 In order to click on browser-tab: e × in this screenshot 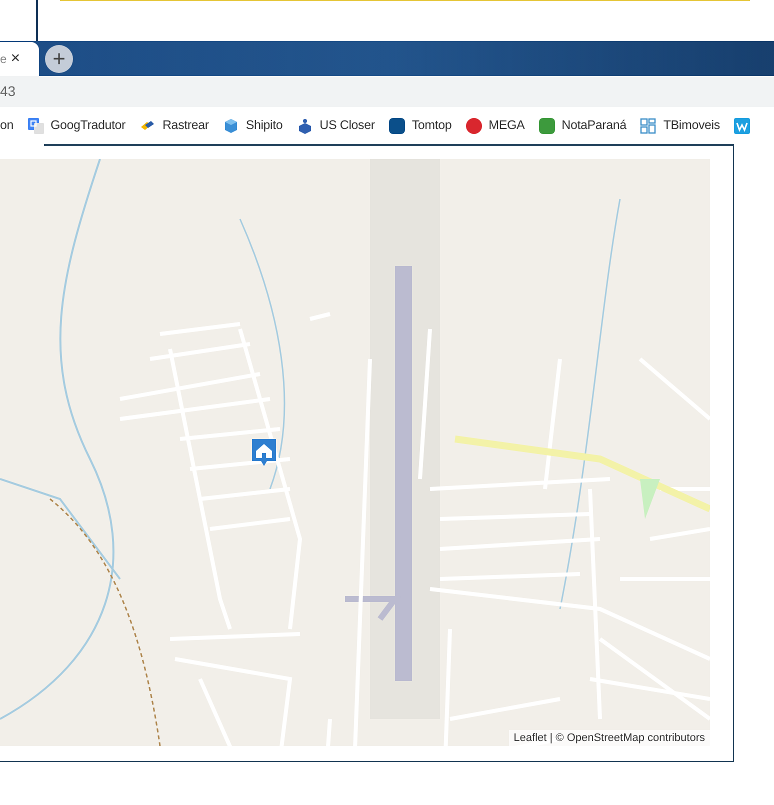, I will do `click(19, 59)`.